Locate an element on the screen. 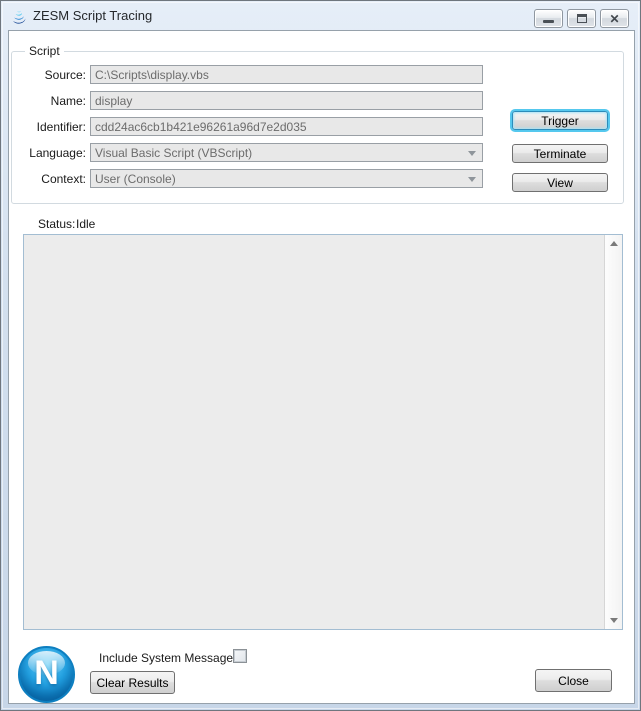 The image size is (641, 711). scroll-down-button is located at coordinates (614, 620).